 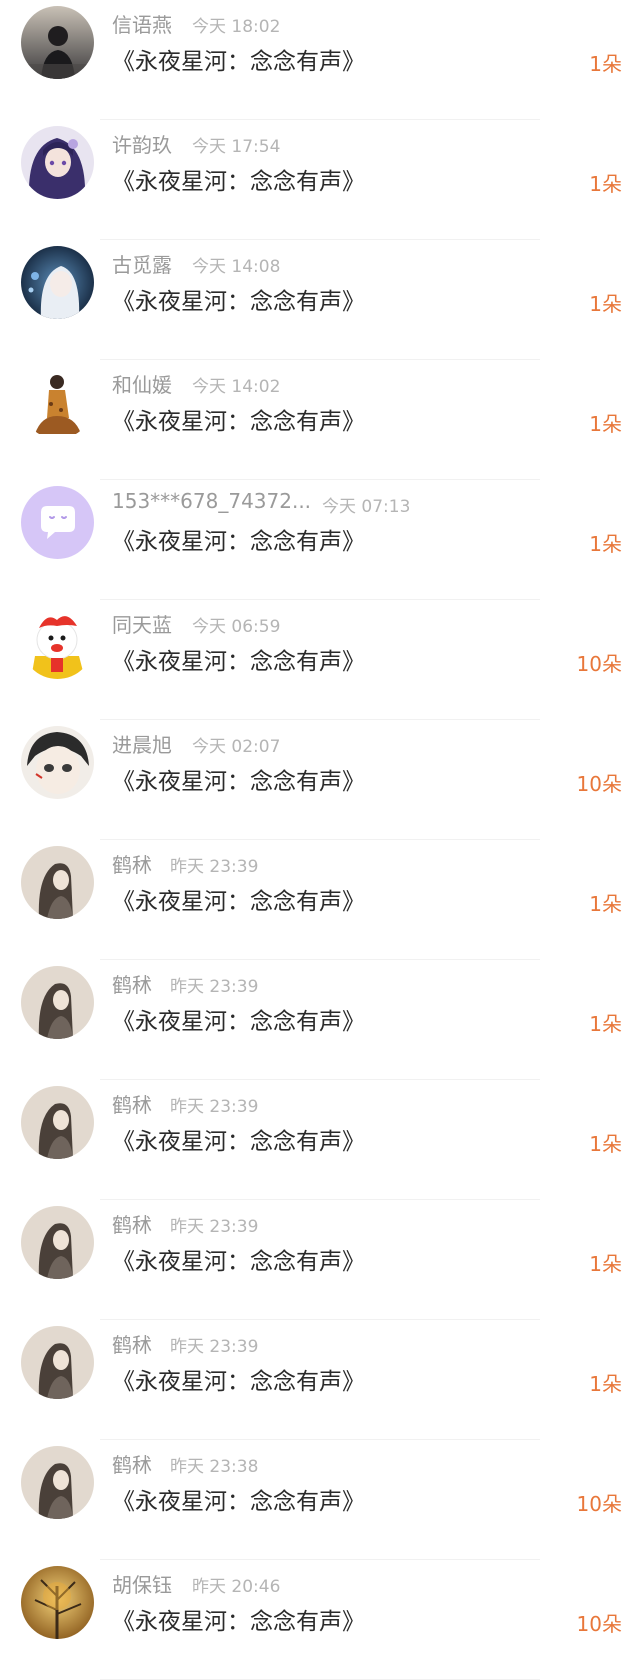 What do you see at coordinates (142, 383) in the screenshot?
I see `user-name: 和仙媛` at bounding box center [142, 383].